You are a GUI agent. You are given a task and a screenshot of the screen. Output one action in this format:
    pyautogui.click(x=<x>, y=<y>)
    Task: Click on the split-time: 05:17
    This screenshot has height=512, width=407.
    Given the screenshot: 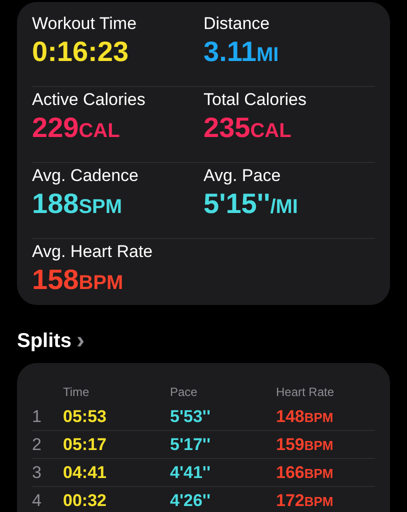 What is the action you would take?
    pyautogui.click(x=85, y=445)
    